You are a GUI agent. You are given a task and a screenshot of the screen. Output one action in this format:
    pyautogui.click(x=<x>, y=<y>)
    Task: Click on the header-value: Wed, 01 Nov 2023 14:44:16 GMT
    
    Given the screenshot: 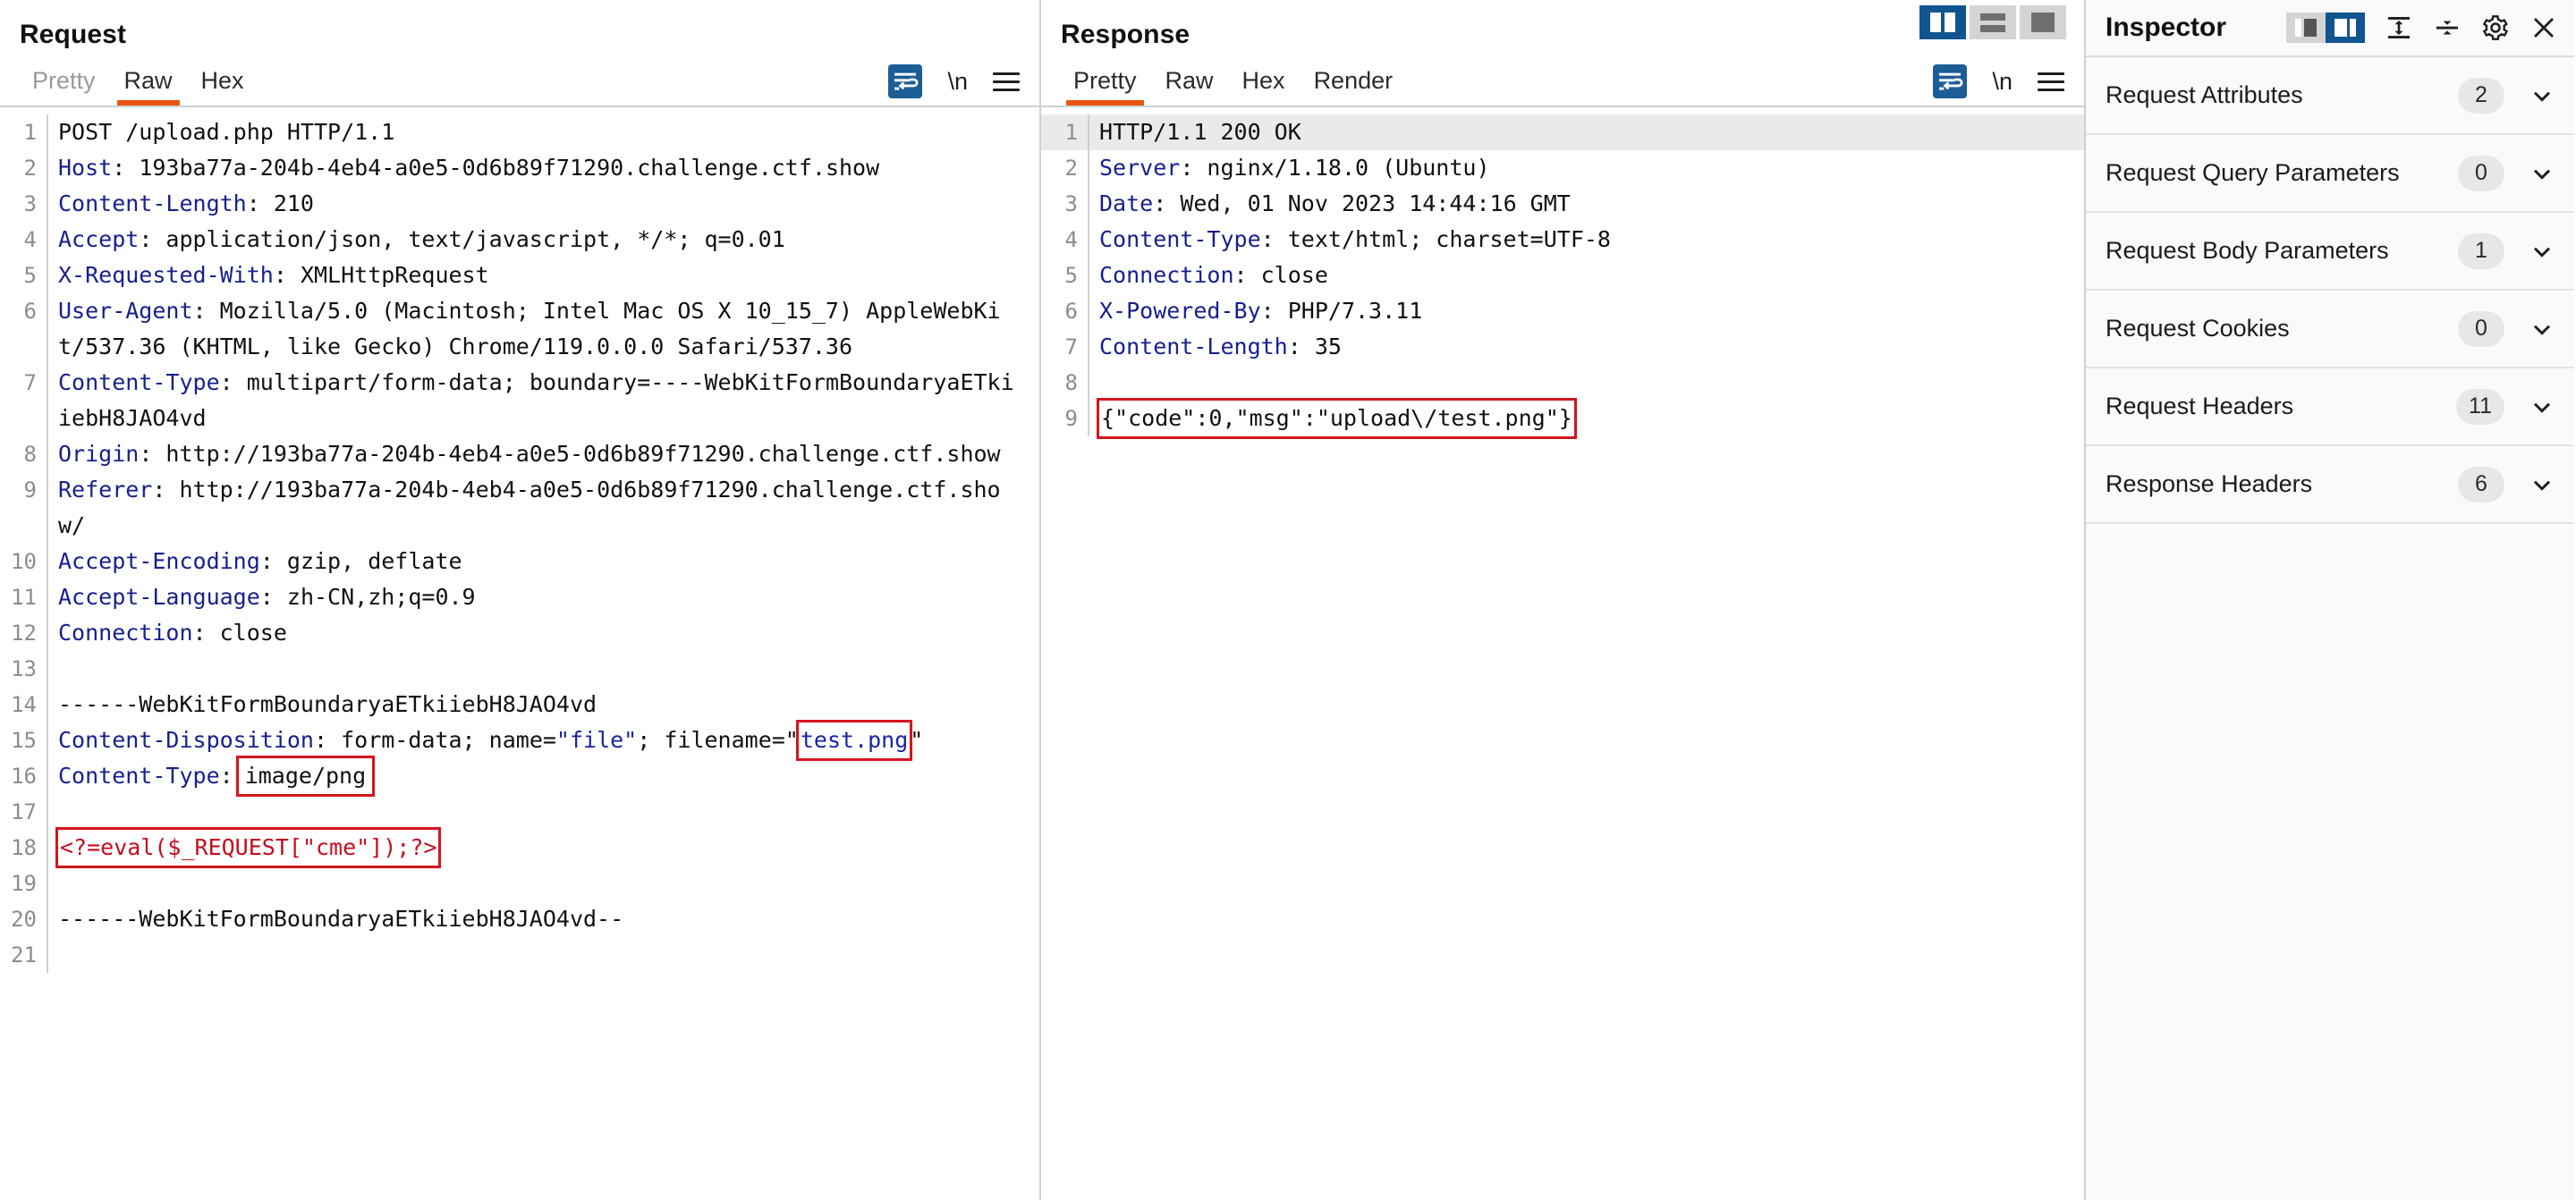 What is the action you would take?
    pyautogui.click(x=1368, y=203)
    